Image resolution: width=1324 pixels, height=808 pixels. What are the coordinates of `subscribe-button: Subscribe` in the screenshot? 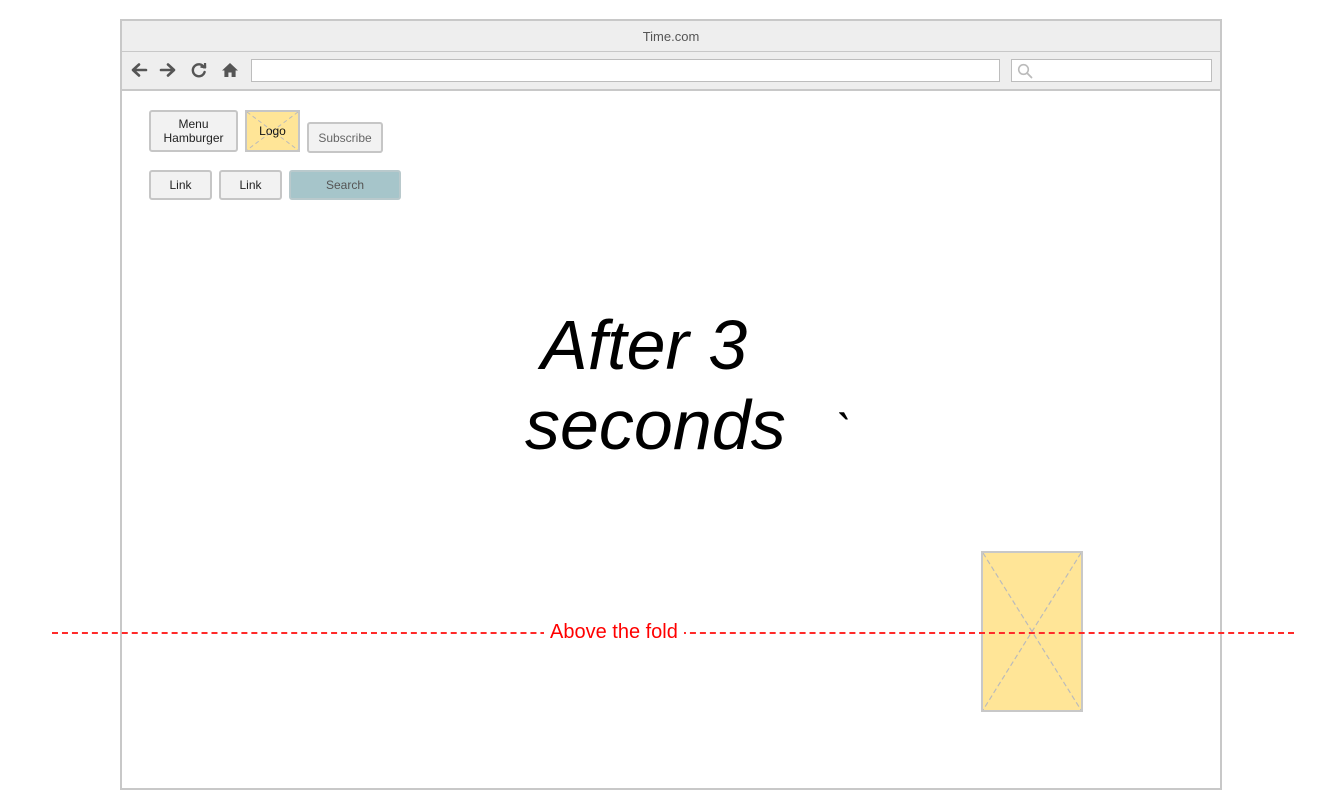 It's located at (345, 137).